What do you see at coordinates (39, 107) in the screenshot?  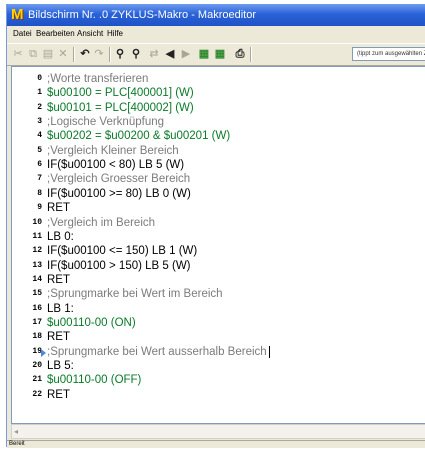 I see `line-number: 2` at bounding box center [39, 107].